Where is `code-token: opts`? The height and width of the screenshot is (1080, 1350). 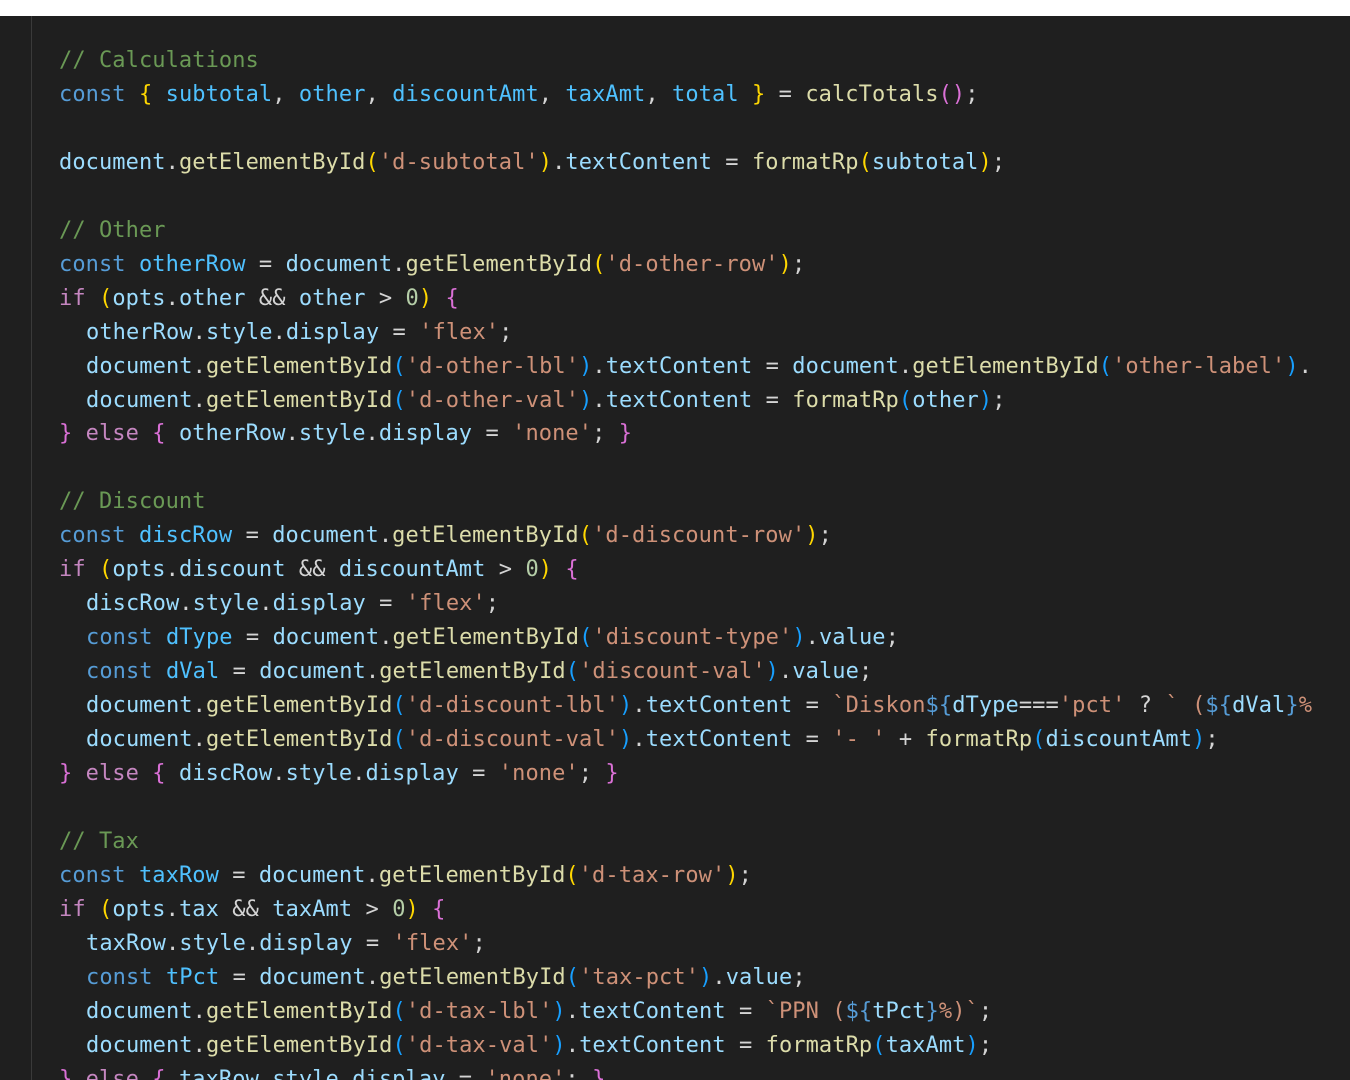
code-token: opts is located at coordinates (139, 570).